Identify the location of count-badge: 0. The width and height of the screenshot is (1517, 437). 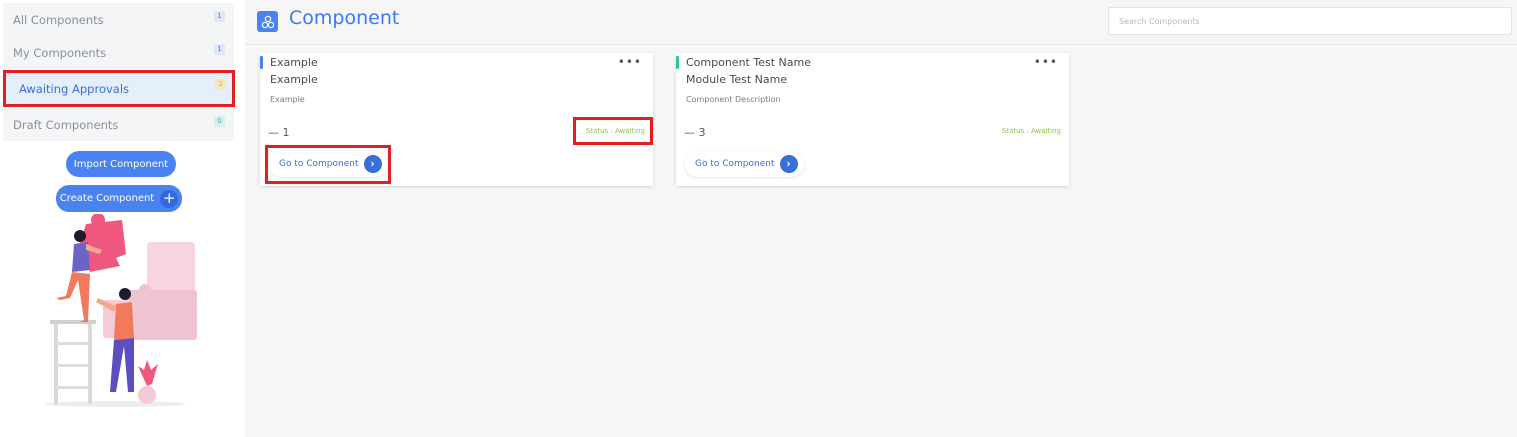
(219, 121).